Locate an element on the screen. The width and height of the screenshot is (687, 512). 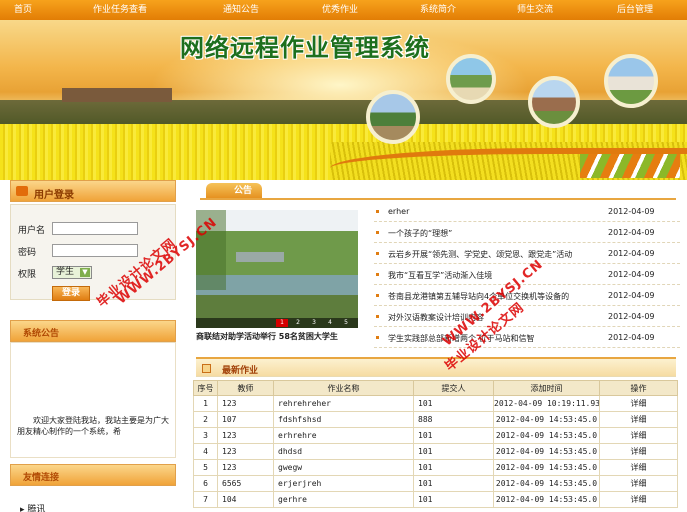
role-label: 权限 is located at coordinates (27, 275).